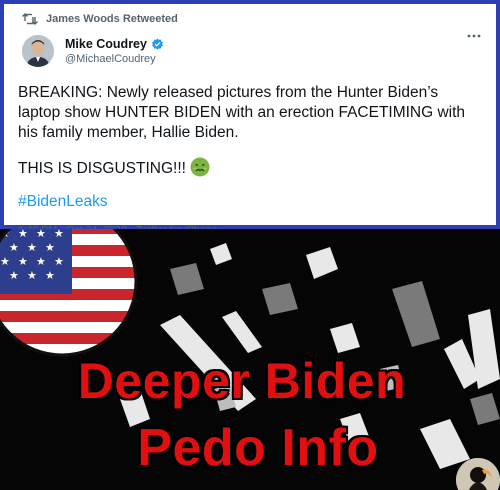 The image size is (500, 490). What do you see at coordinates (251, 168) in the screenshot?
I see `tweet-text-paragraph-2: THIS IS DISGUSTING!!!` at bounding box center [251, 168].